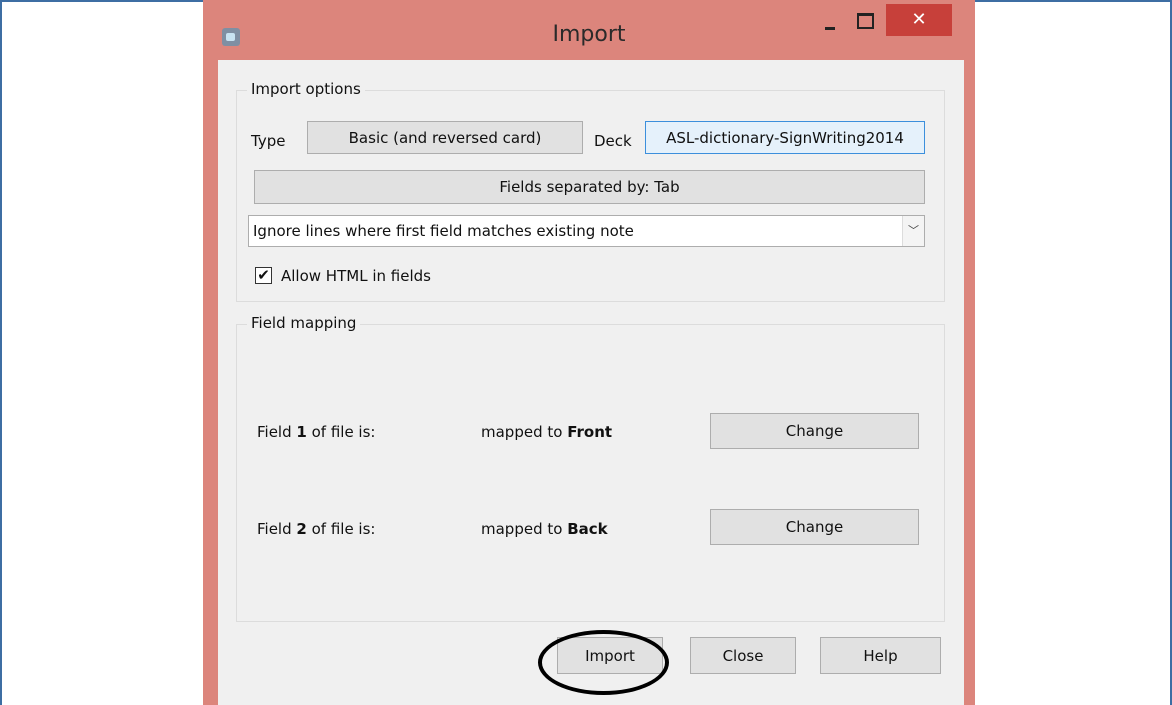  What do you see at coordinates (587, 529) in the screenshot?
I see `mapped-target: Back` at bounding box center [587, 529].